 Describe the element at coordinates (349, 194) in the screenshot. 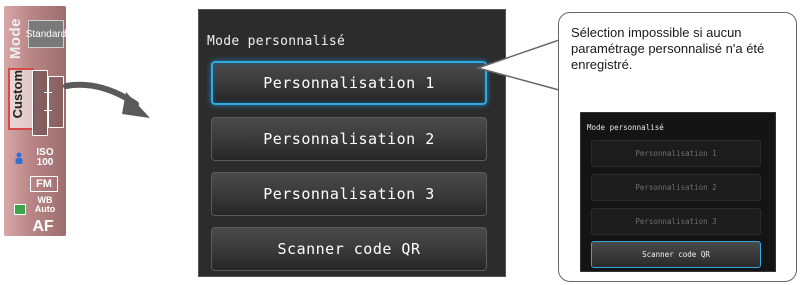

I see `personnalisation-3-button: Personnalisation 3` at that location.